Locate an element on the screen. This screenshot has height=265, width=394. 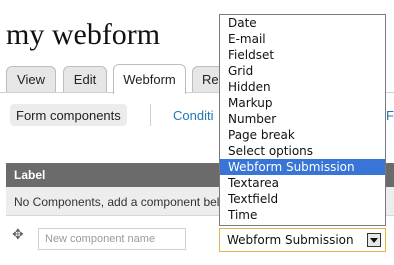
tab-edit: Edit is located at coordinates (85, 79).